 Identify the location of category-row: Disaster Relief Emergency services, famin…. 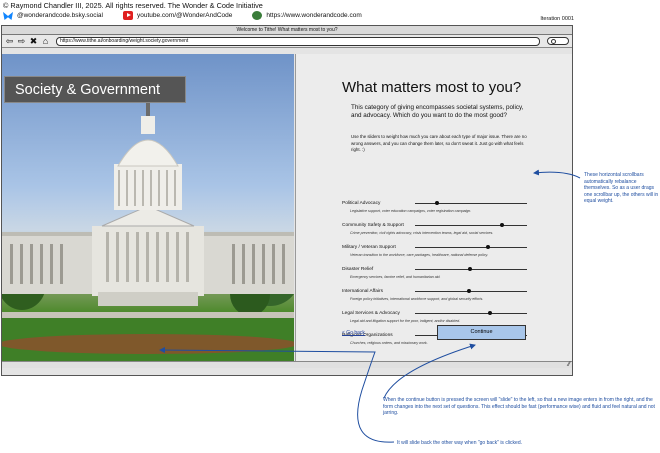
(434, 273).